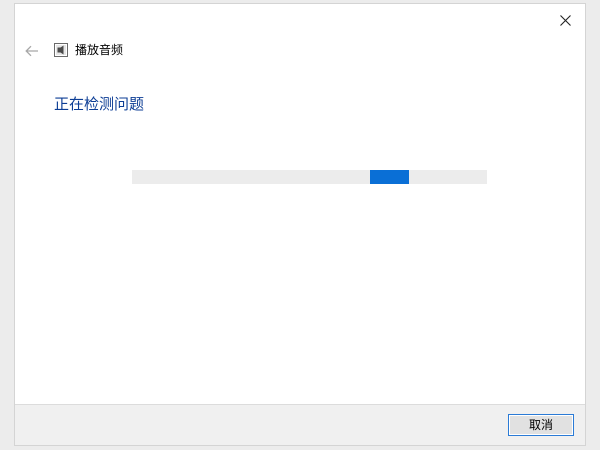  I want to click on footer-bar: 取消, so click(300, 424).